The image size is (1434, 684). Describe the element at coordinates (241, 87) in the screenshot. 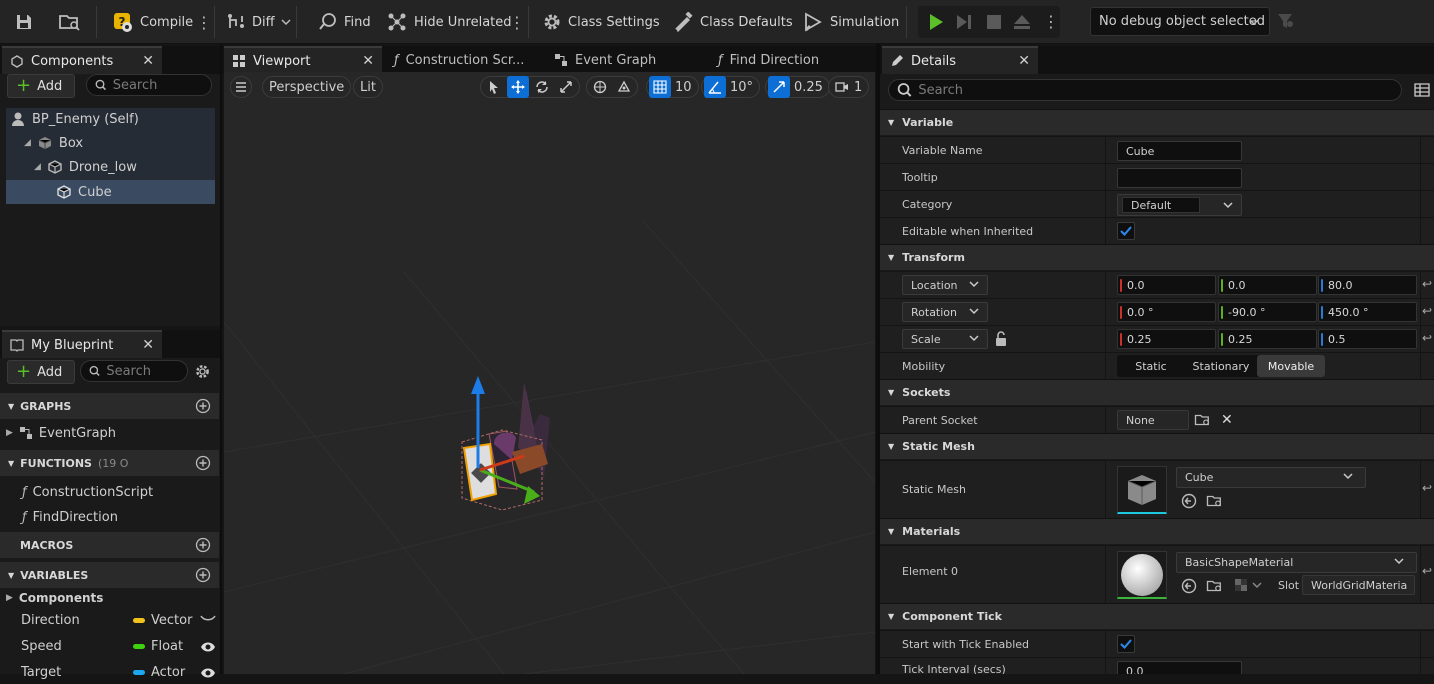

I see `viewport-options-button` at that location.